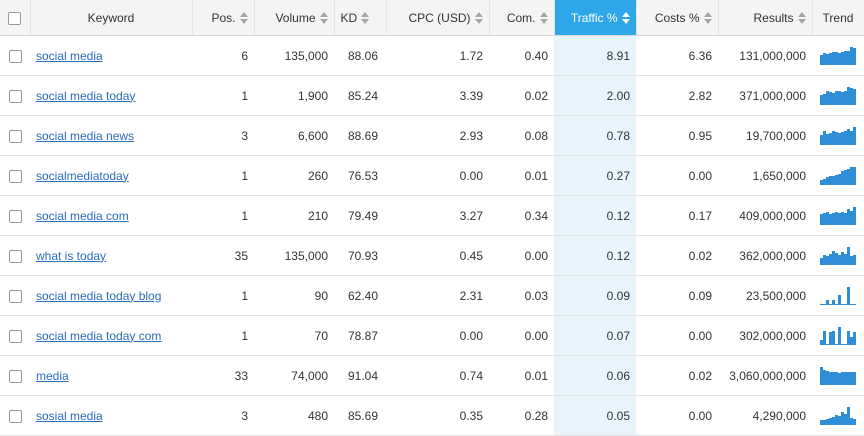 Image resolution: width=864 pixels, height=436 pixels. I want to click on cpc-cell: 3.27, so click(437, 215).